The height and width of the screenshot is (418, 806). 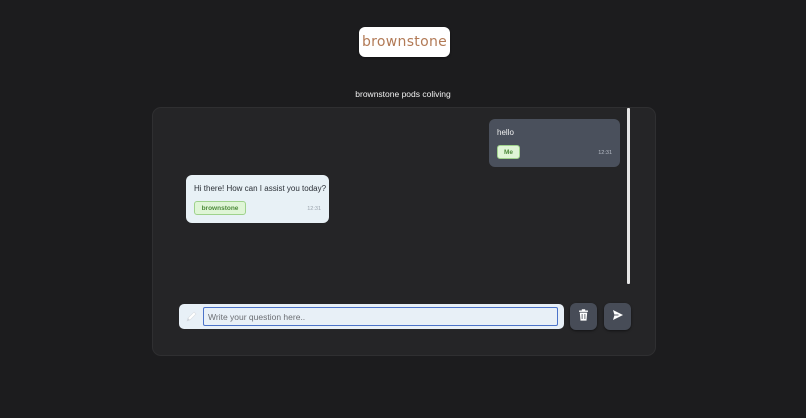 I want to click on pencil-icon, so click(x=191, y=316).